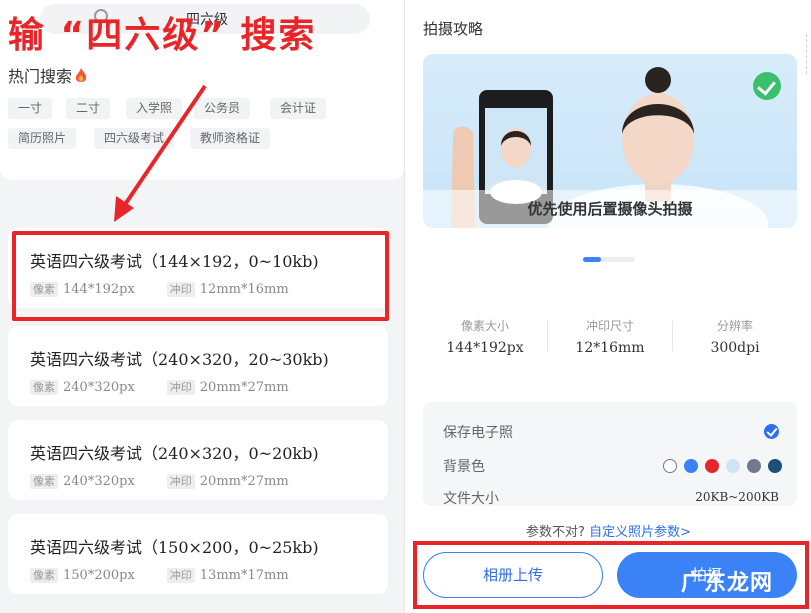 This screenshot has height=613, width=811. What do you see at coordinates (610, 454) in the screenshot?
I see `photo-options: 保存电子照 背景色 文件大小 20KB~200KB` at bounding box center [610, 454].